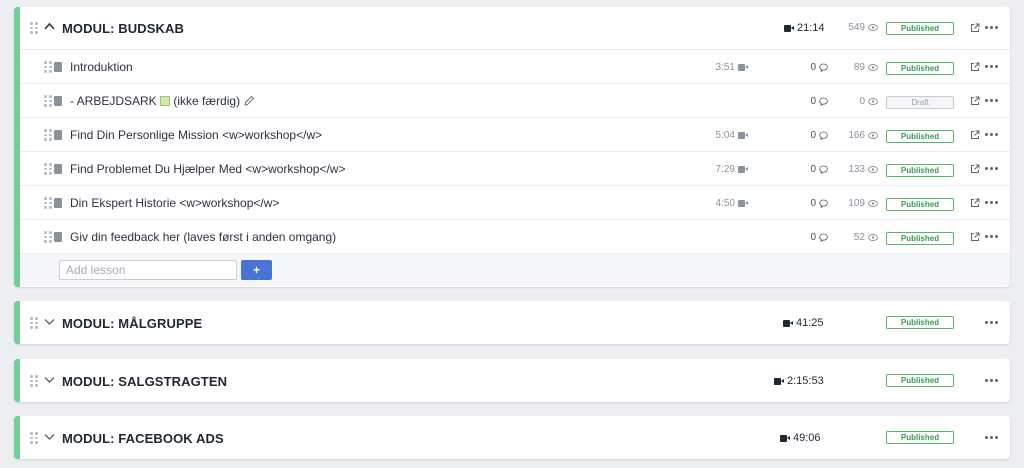 The height and width of the screenshot is (468, 1024). I want to click on lesson-row: - ARBEJDSARK (ikke færdig) 0 0 Draft, so click(515, 101).